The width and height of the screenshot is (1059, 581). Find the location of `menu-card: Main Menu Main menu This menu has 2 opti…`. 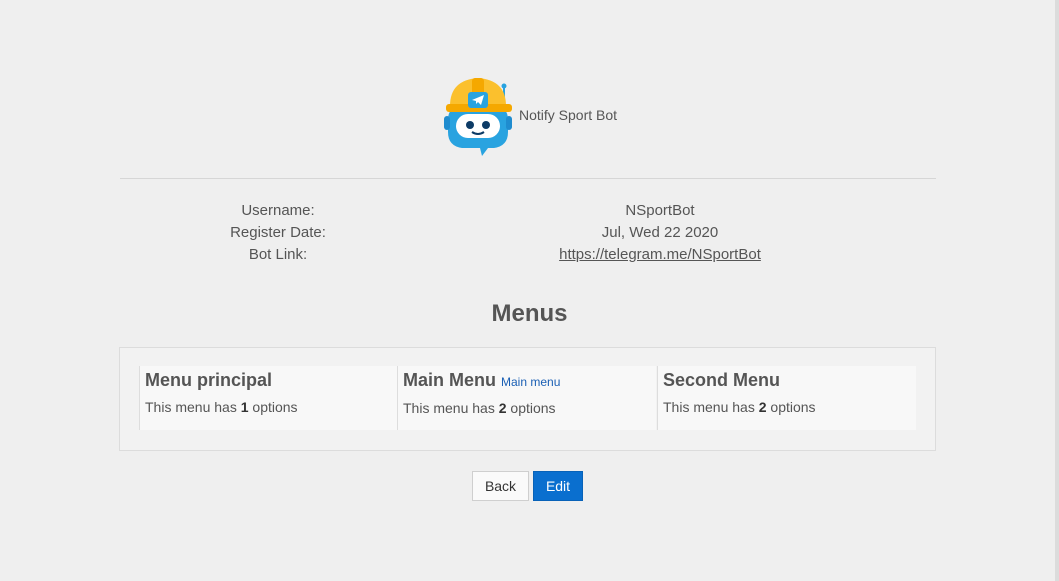

menu-card: Main Menu Main menu This menu has 2 opti… is located at coordinates (526, 398).